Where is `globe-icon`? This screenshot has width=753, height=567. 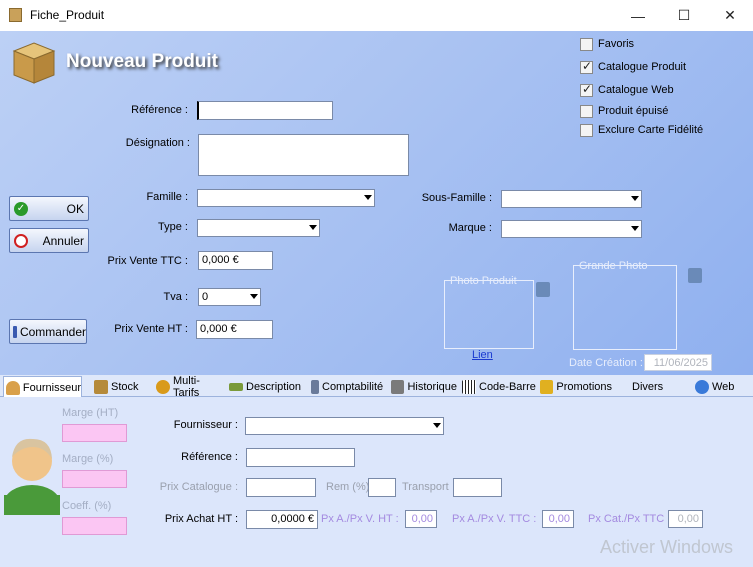 globe-icon is located at coordinates (702, 387).